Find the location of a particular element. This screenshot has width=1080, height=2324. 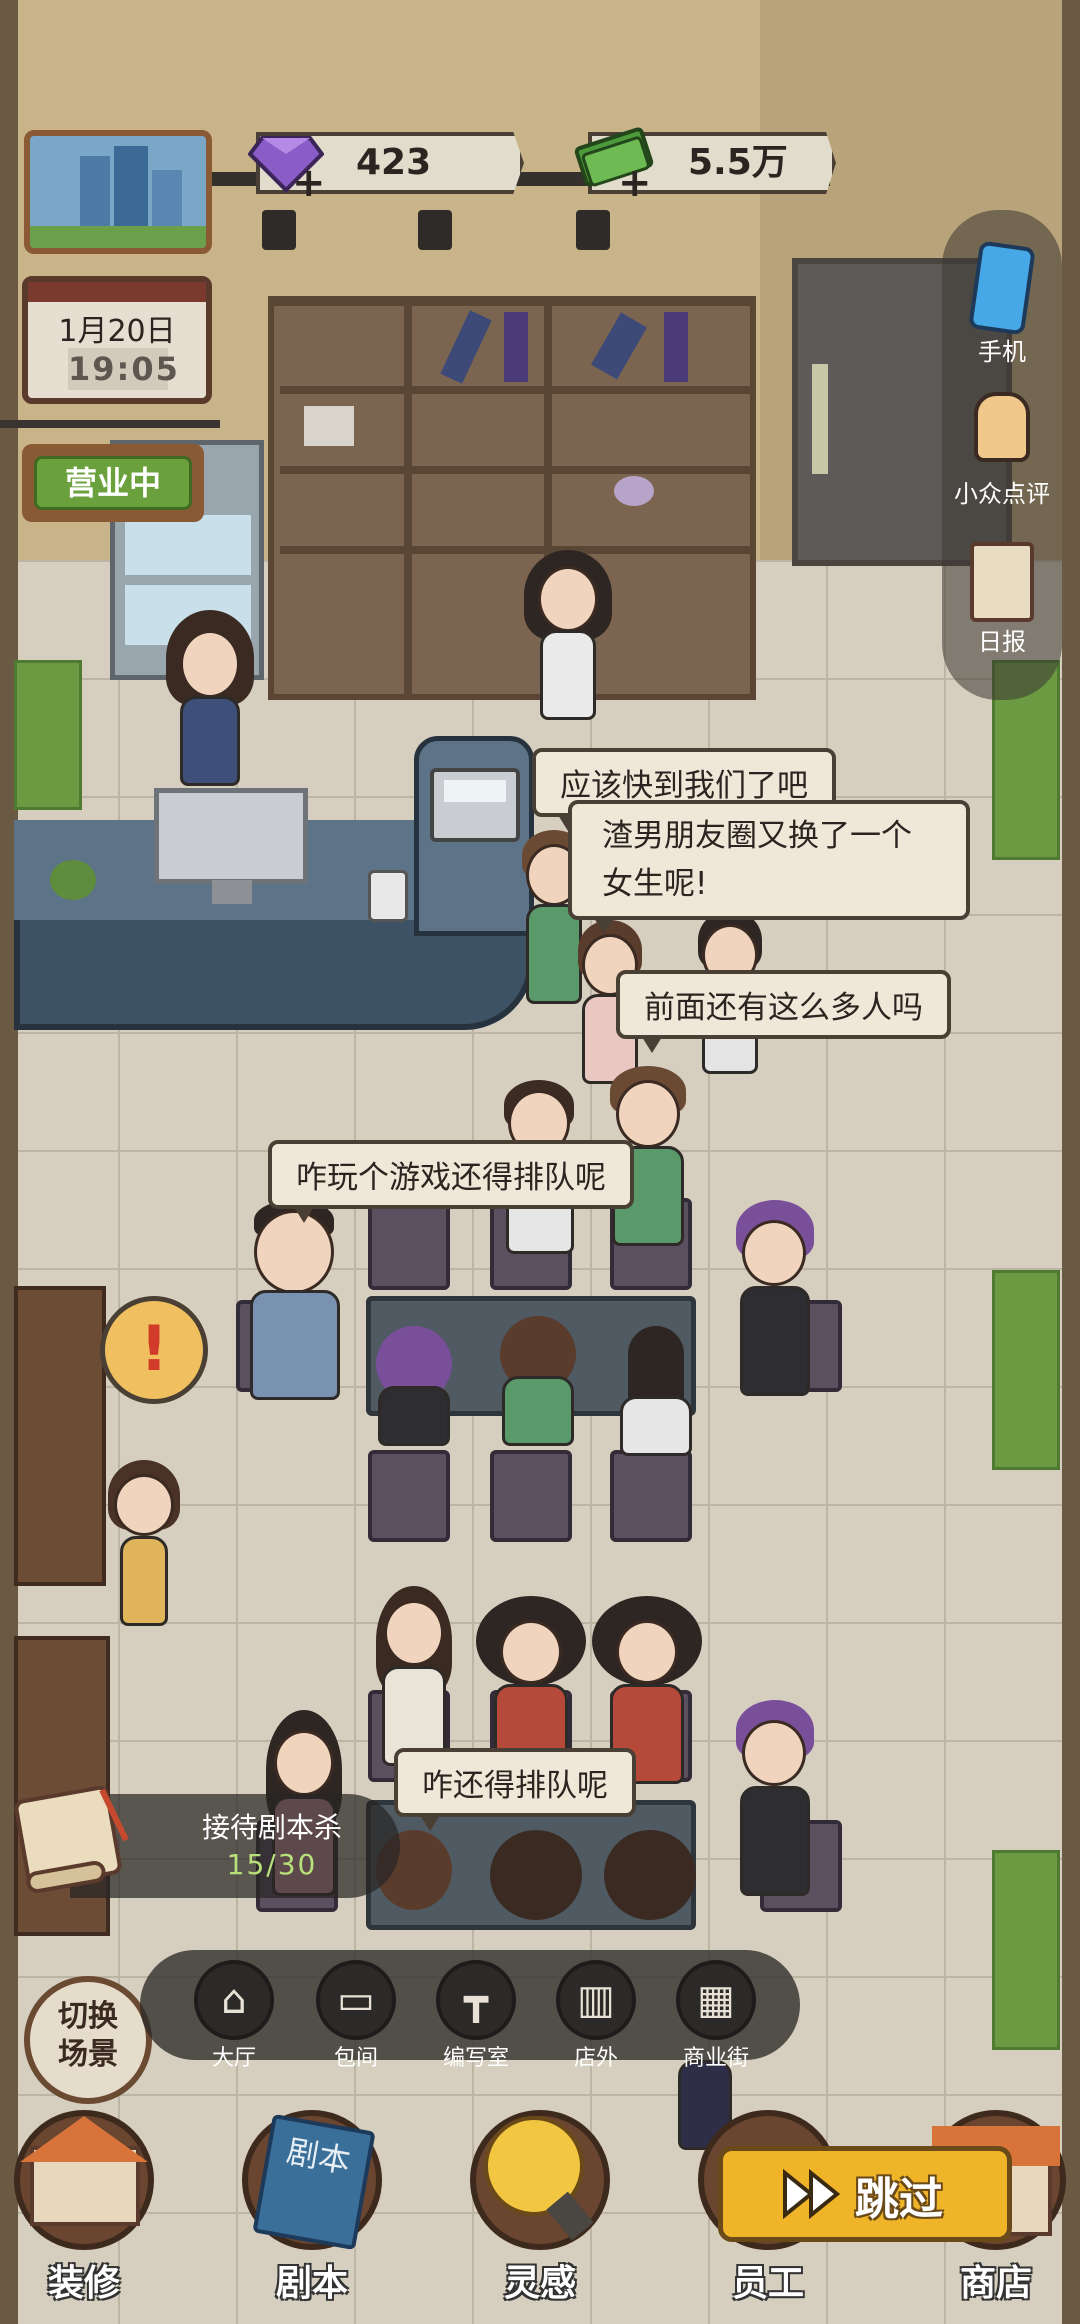

business-status-label: 营业中 is located at coordinates (113, 483).